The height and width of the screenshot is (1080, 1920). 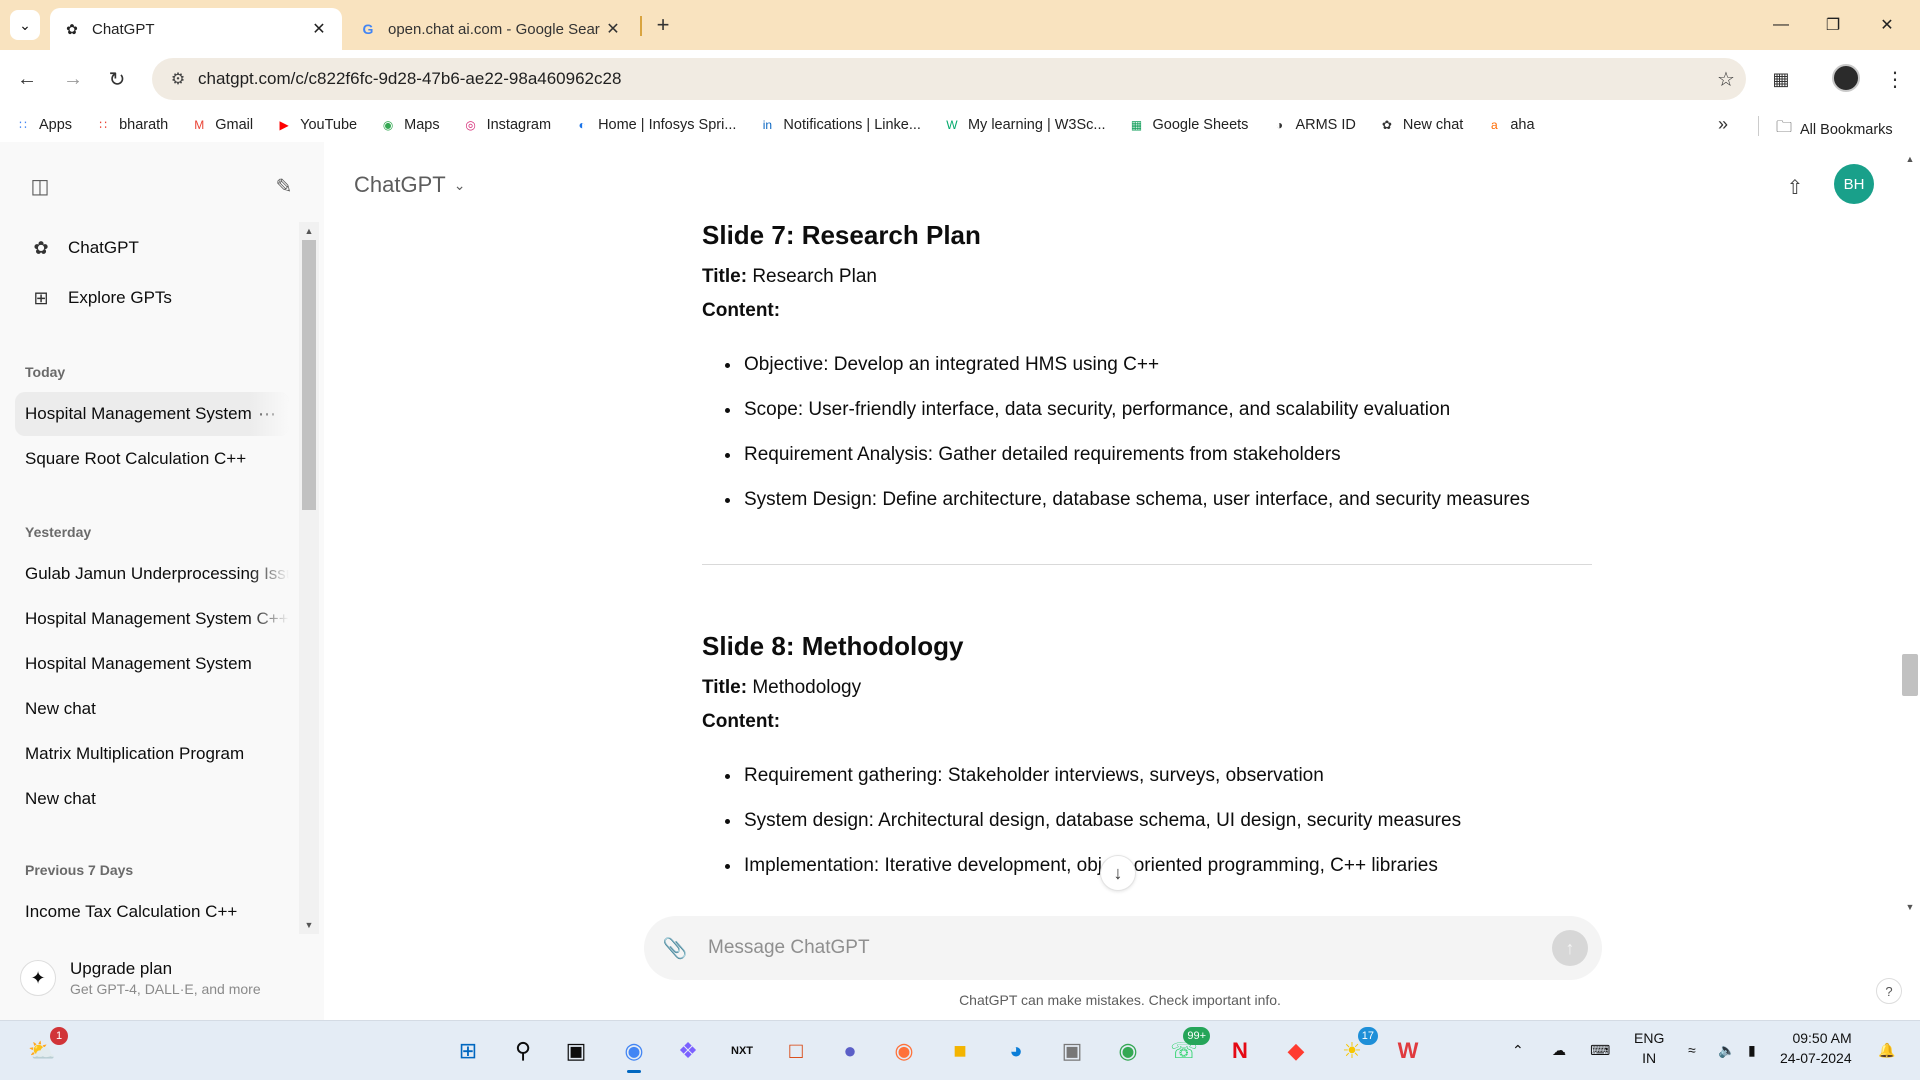 I want to click on bookmark-item: ∷ Apps, so click(x=43, y=125).